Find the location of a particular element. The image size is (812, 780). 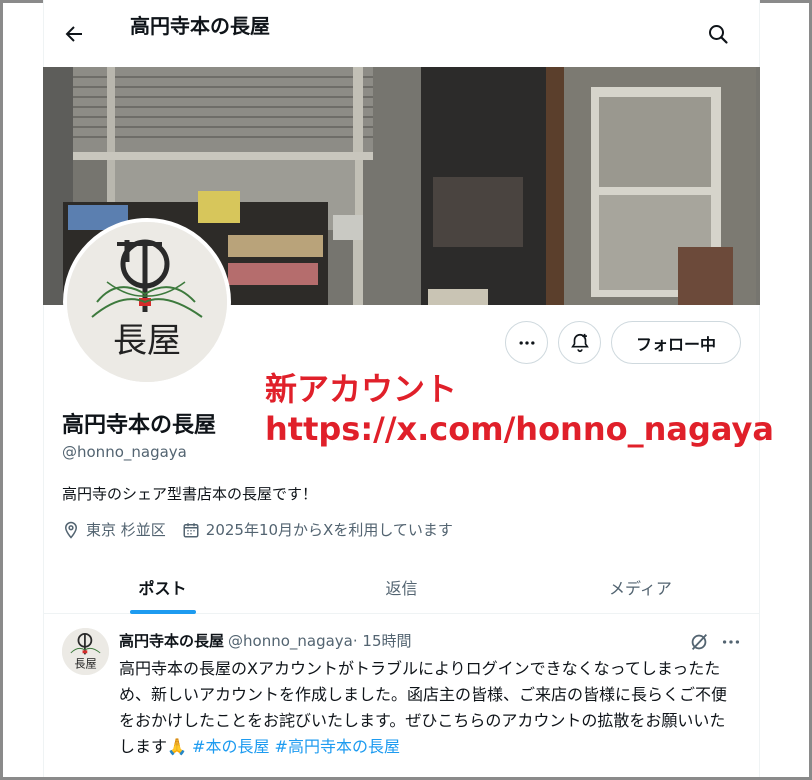

tab-media: メディア is located at coordinates (640, 586).